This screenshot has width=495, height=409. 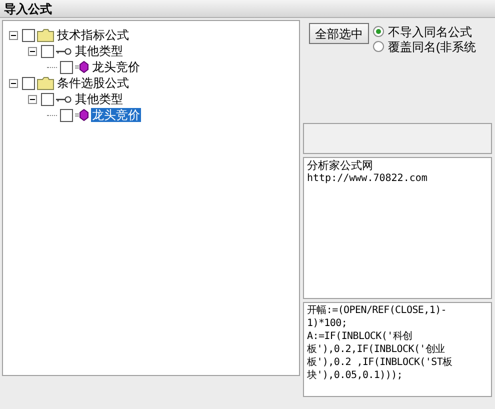 What do you see at coordinates (355, 375) in the screenshot?
I see `formula-line: 块'),0.05,0.1)));` at bounding box center [355, 375].